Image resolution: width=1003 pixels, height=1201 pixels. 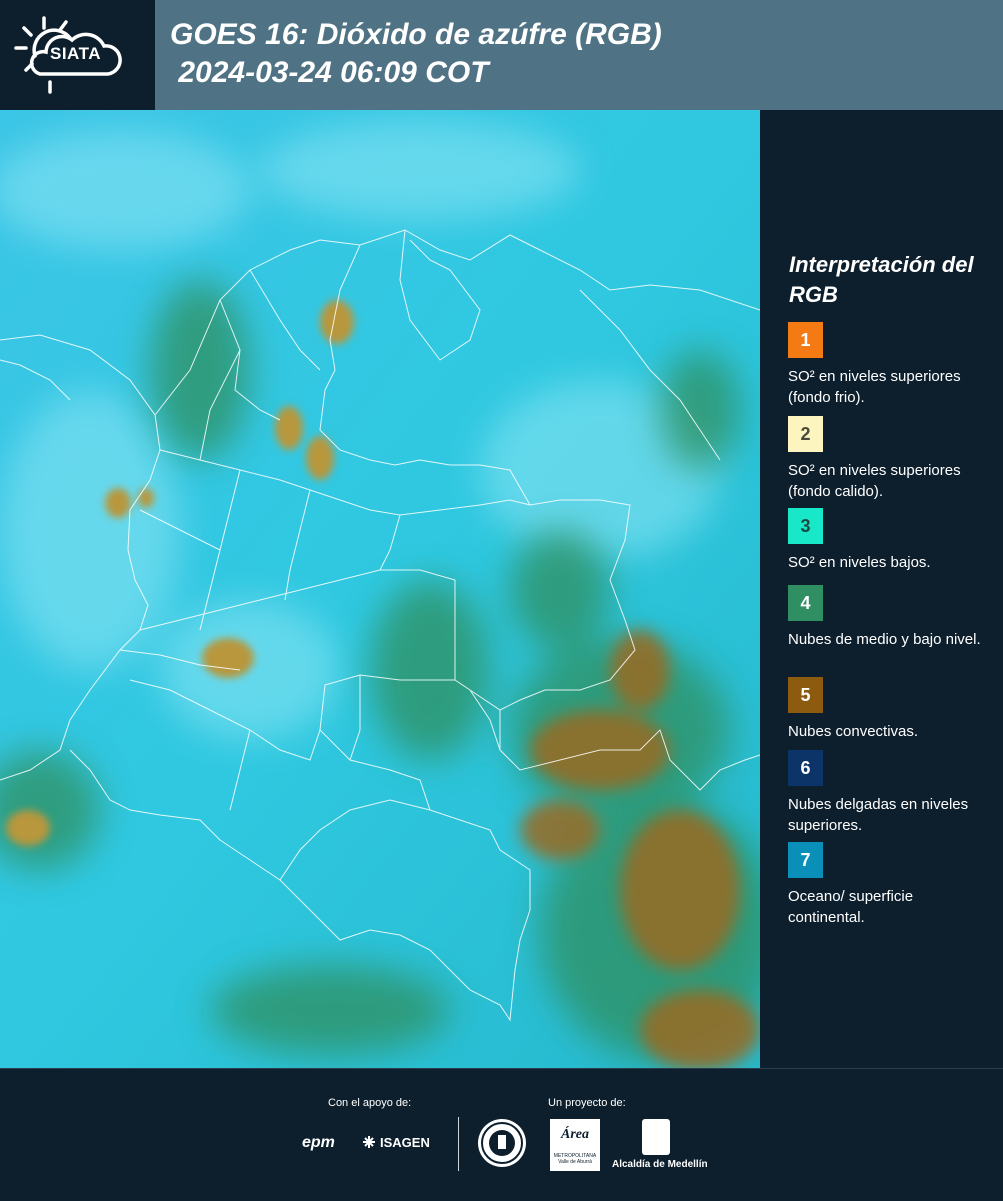 What do you see at coordinates (805, 340) in the screenshot?
I see `legend-swatch-1: 1` at bounding box center [805, 340].